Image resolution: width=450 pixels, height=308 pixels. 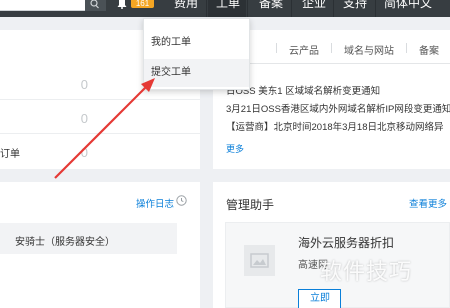 I want to click on see-more-link: 查看更多, so click(x=428, y=203).